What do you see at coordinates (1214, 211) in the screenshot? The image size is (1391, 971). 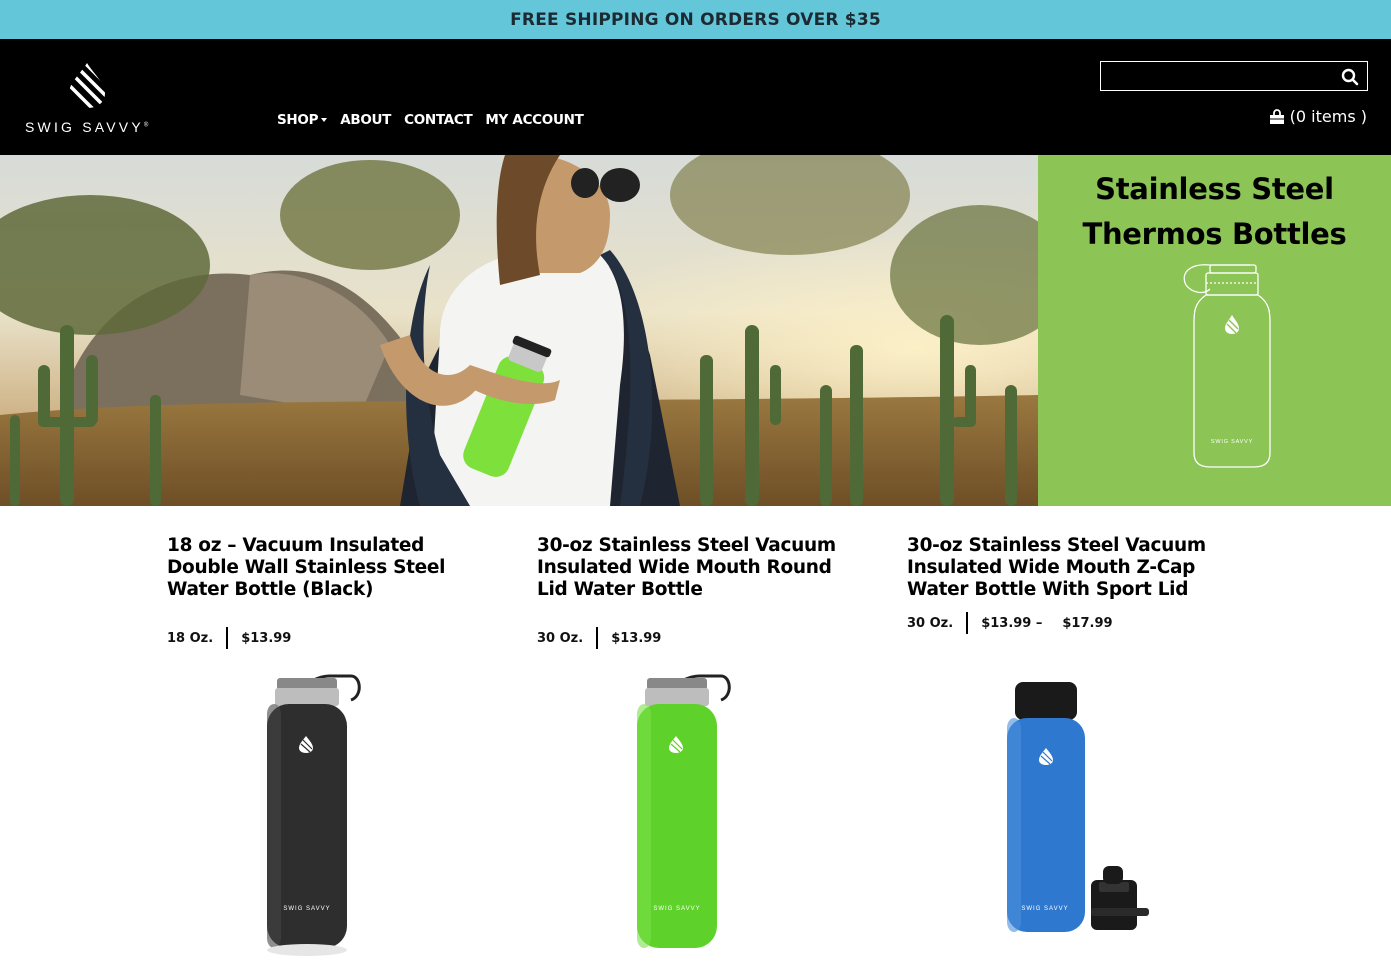 I see `hero-title: Stainless Steel Thermos Bottles` at bounding box center [1214, 211].